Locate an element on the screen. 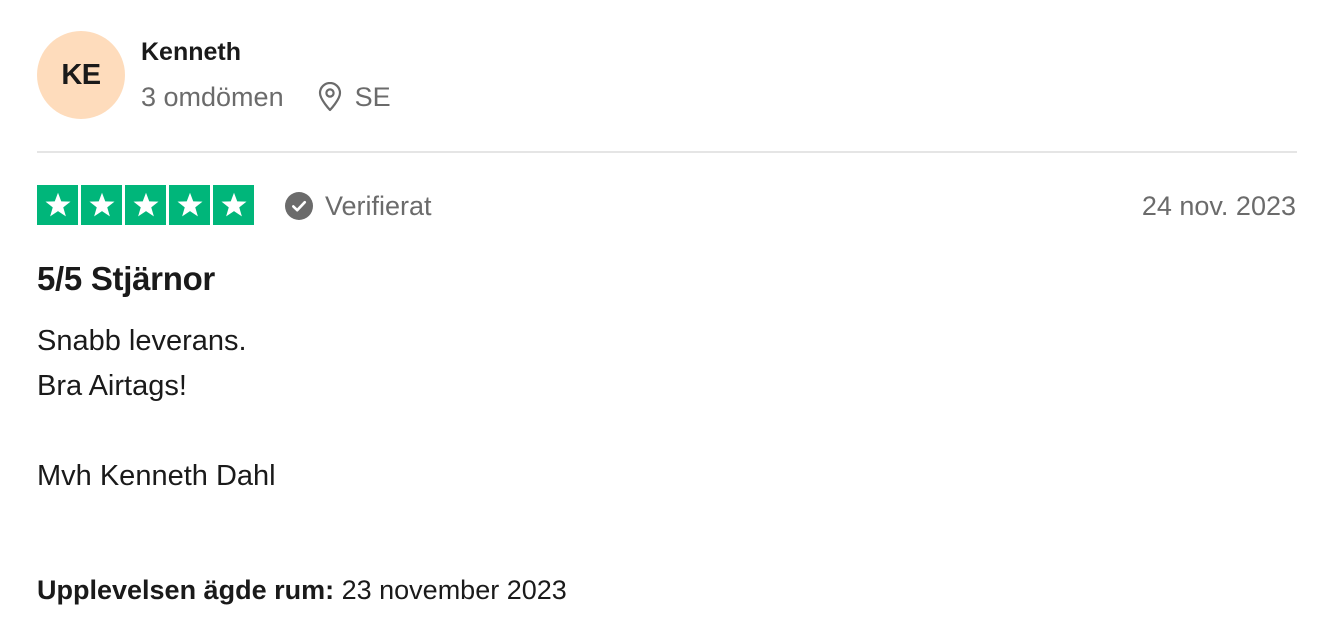 Image resolution: width=1336 pixels, height=644 pixels. reviewer-name: Kenneth is located at coordinates (191, 52).